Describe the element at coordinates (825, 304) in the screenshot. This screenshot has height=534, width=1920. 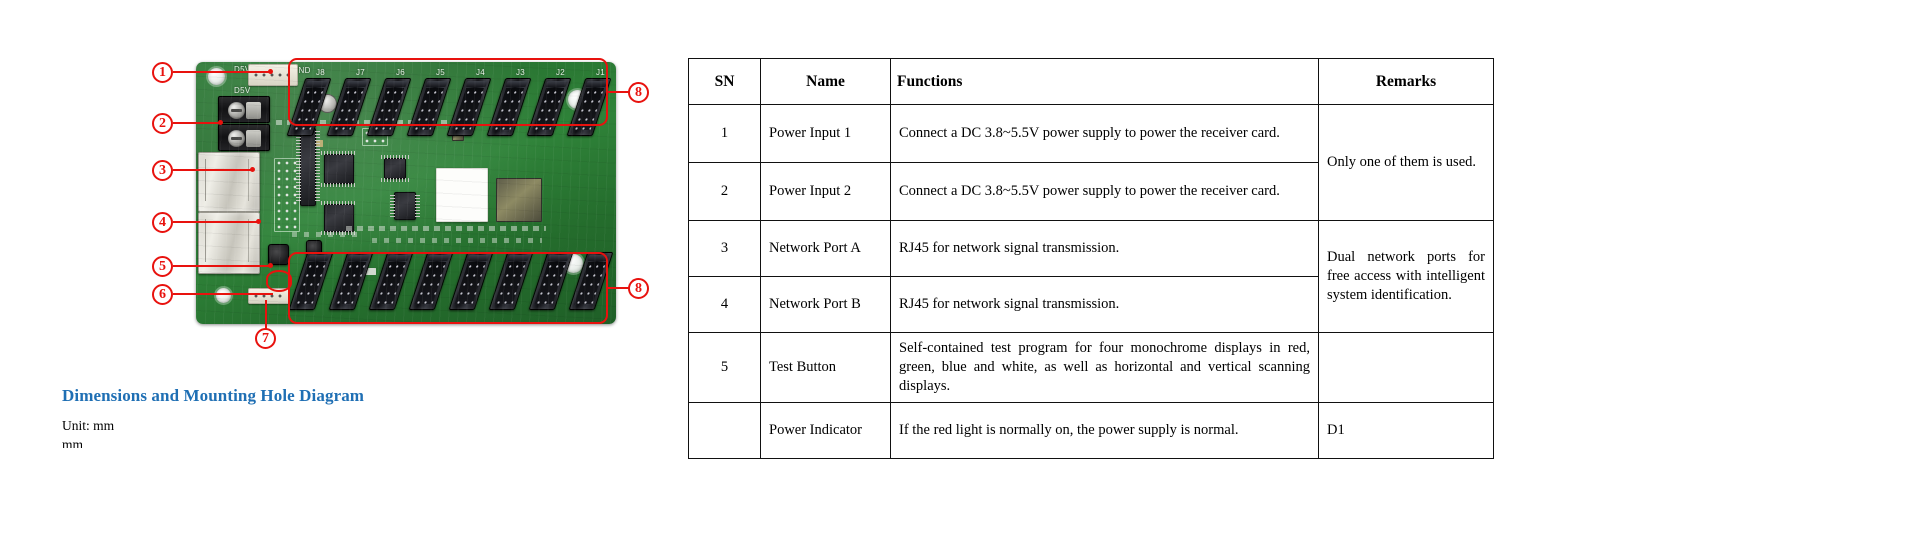
I see `cell-name: Network Port B` at that location.